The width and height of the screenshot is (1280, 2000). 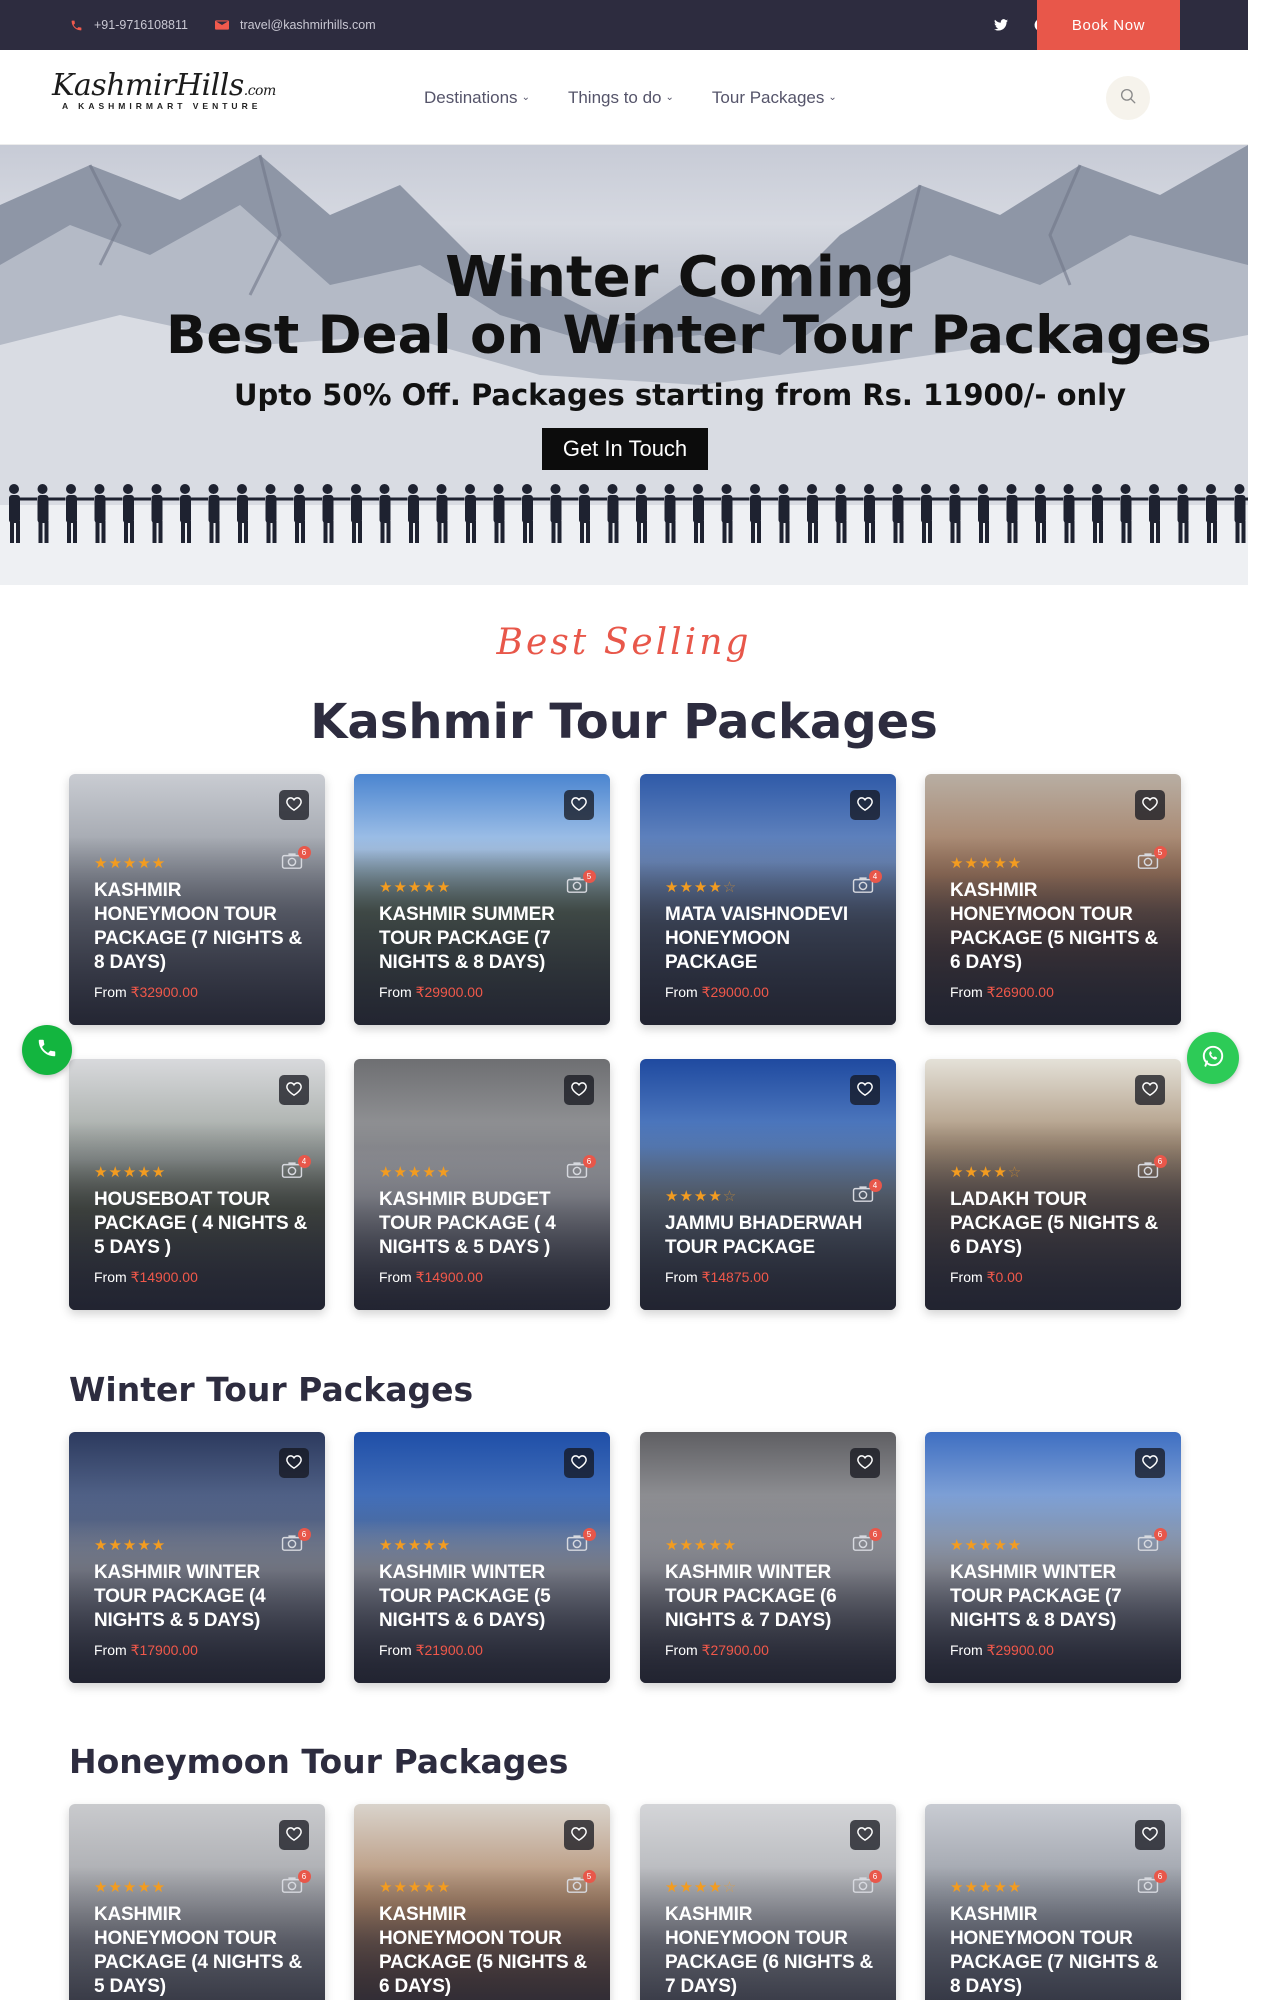 What do you see at coordinates (162, 106) in the screenshot?
I see `logo-tagline: A KASHMIRMART VENTURE` at bounding box center [162, 106].